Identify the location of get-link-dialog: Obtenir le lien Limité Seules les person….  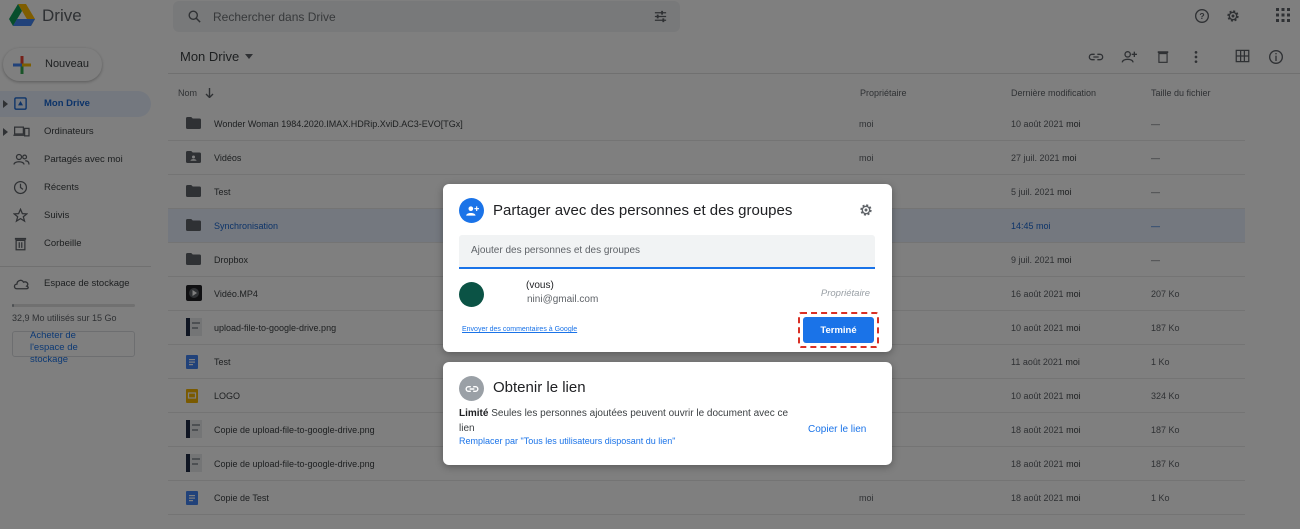
(667, 413).